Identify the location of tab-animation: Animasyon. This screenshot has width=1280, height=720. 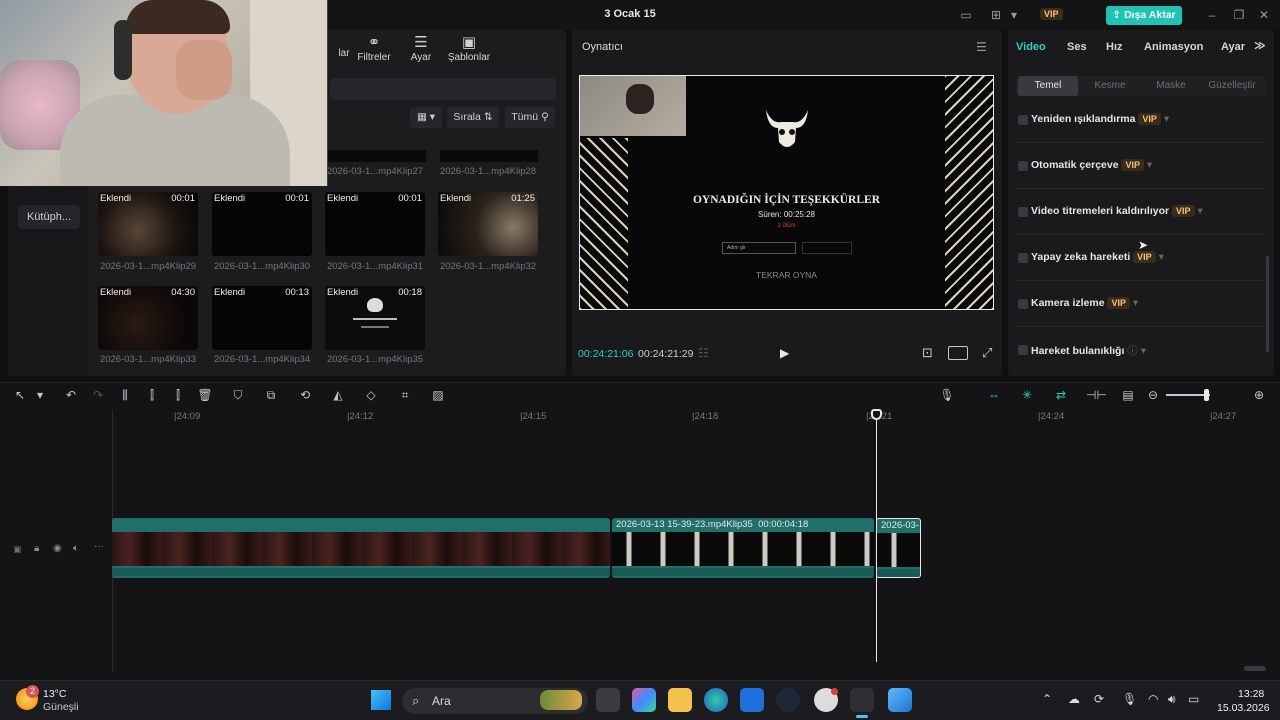
(1173, 47).